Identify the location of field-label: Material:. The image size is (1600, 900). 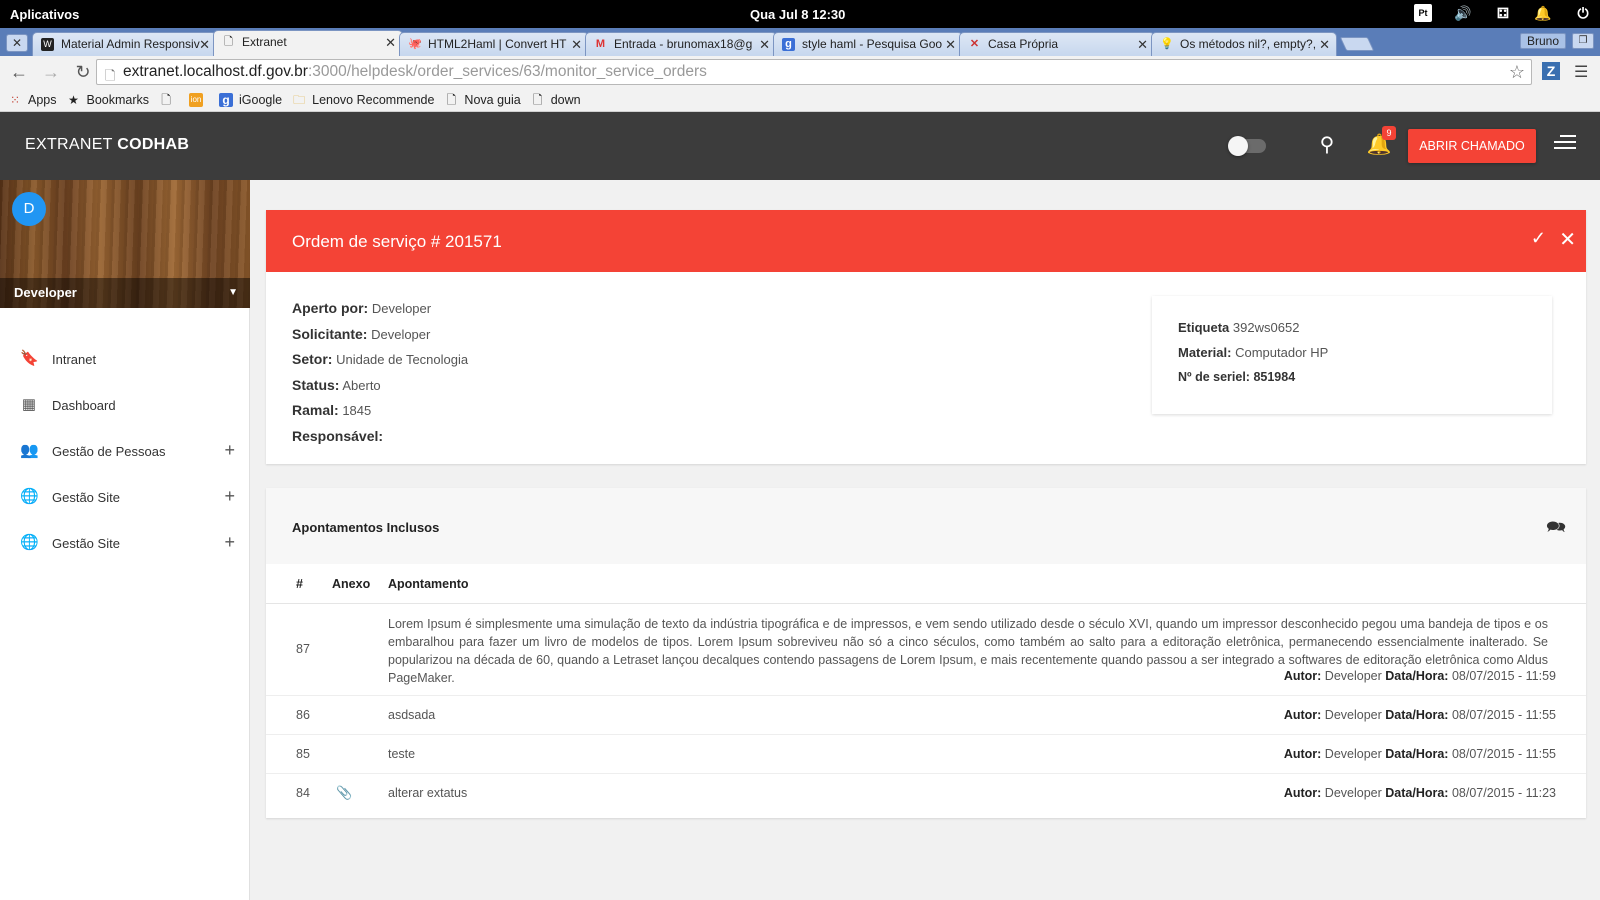
(1205, 352).